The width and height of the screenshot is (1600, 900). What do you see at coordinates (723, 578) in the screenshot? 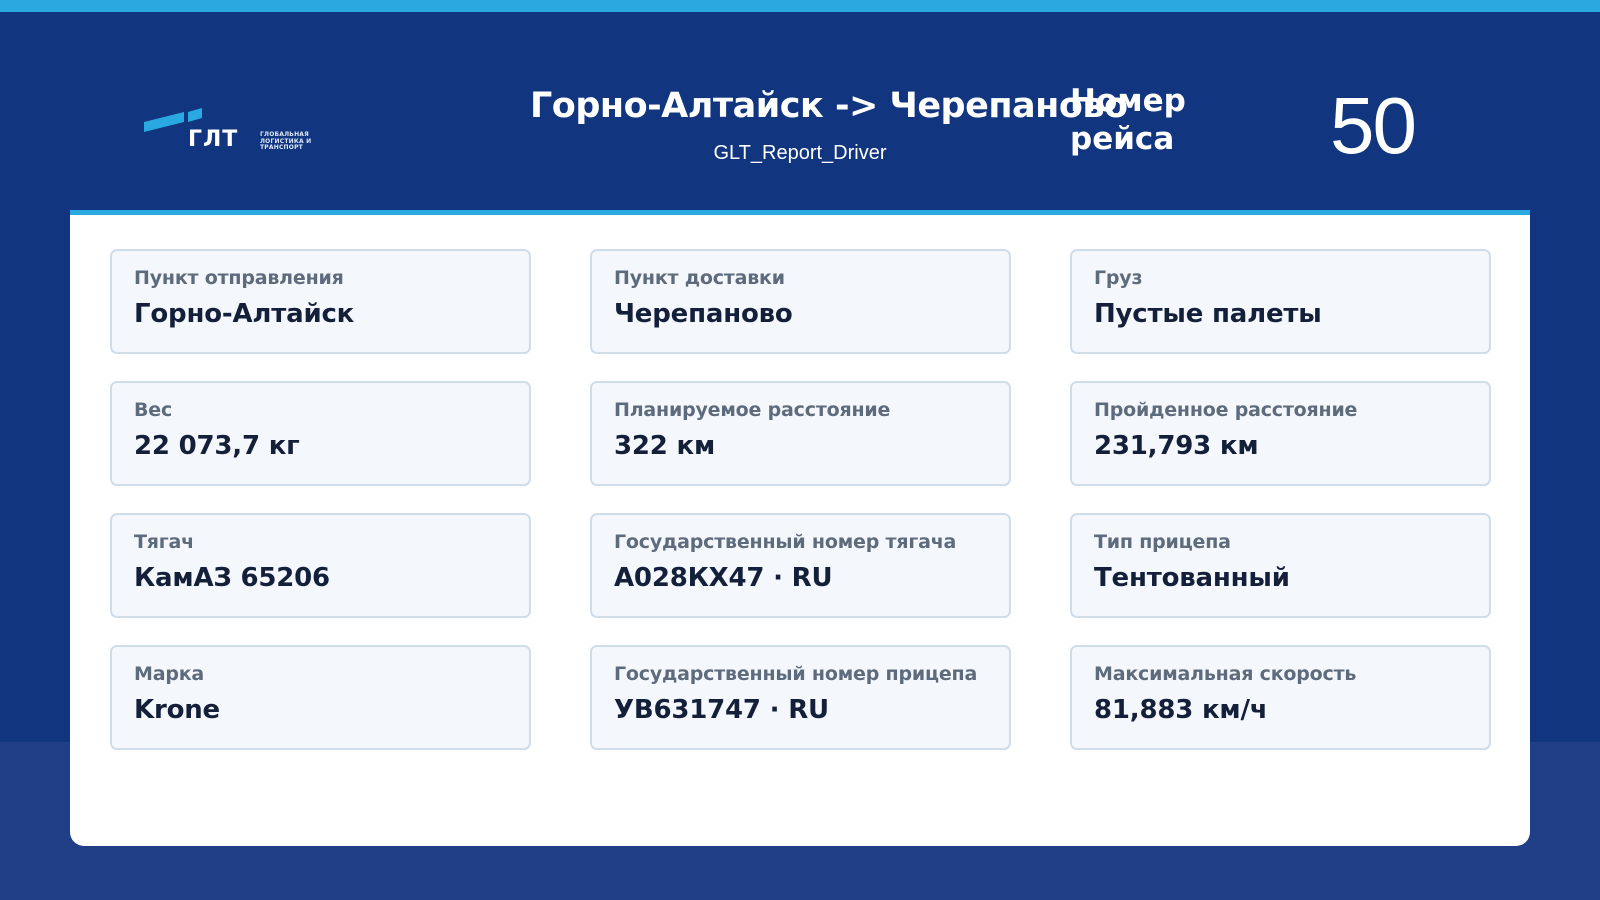
I see `field-value: А028КХ47 · RU` at bounding box center [723, 578].